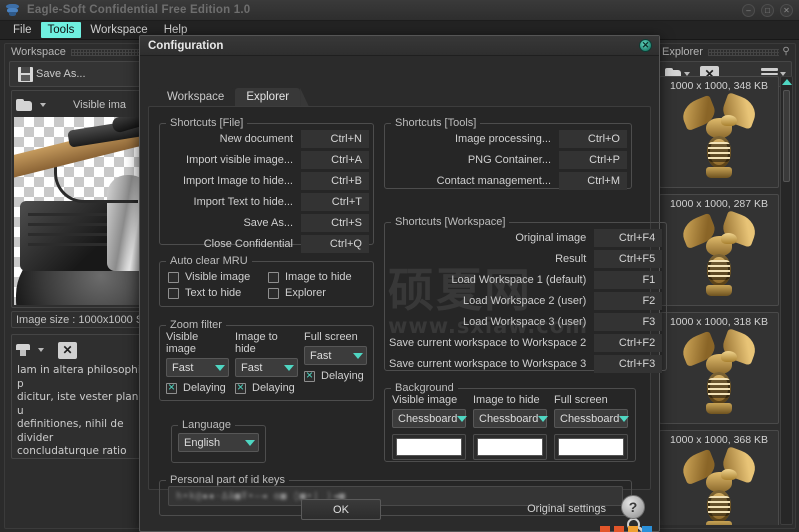  What do you see at coordinates (341, 509) in the screenshot?
I see `ok-button: OK` at bounding box center [341, 509].